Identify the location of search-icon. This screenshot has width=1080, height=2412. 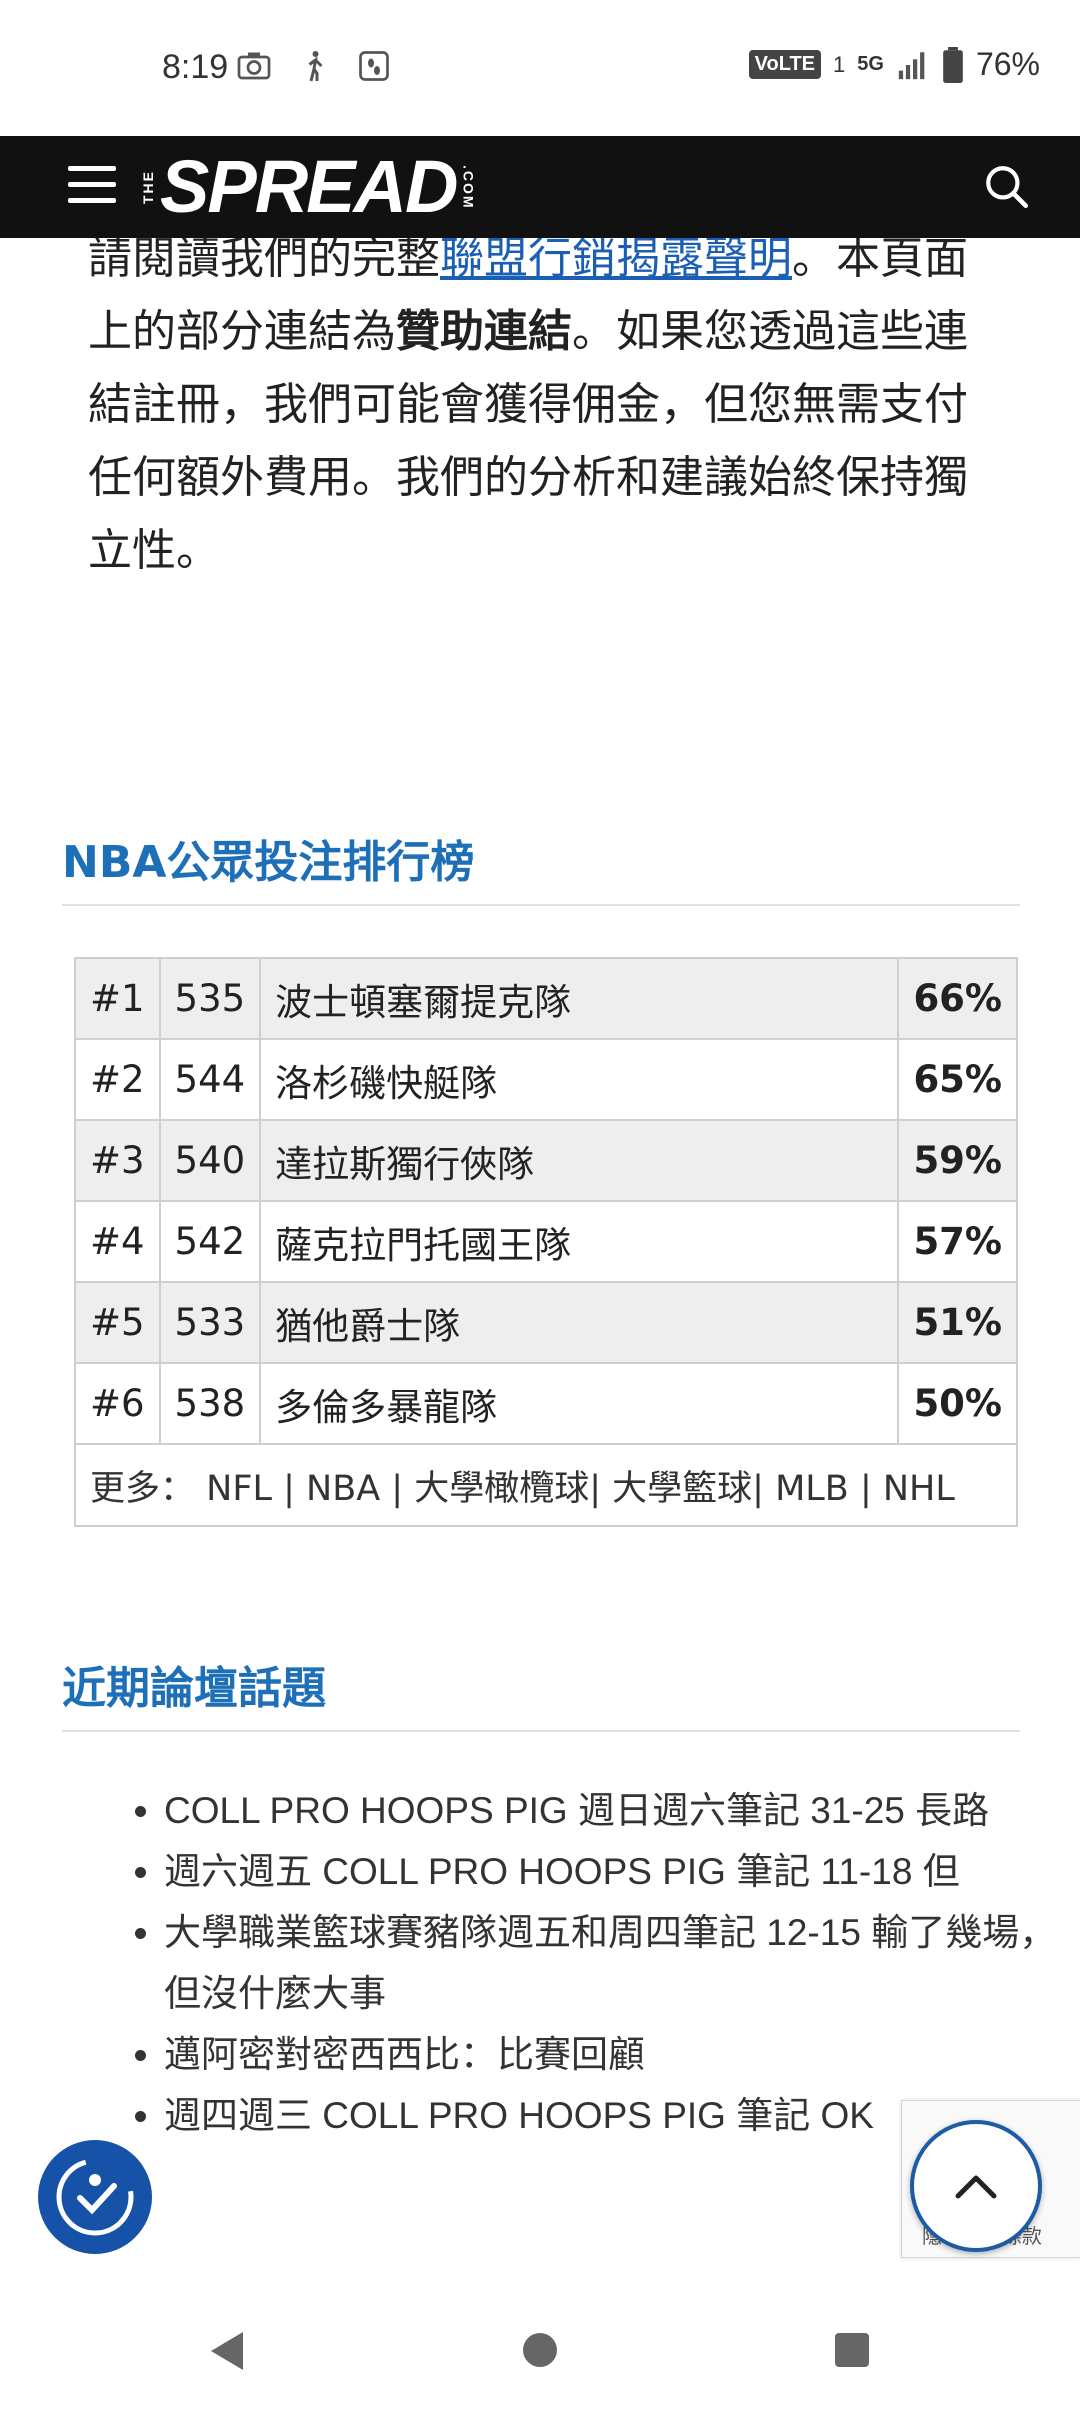
(1007, 187).